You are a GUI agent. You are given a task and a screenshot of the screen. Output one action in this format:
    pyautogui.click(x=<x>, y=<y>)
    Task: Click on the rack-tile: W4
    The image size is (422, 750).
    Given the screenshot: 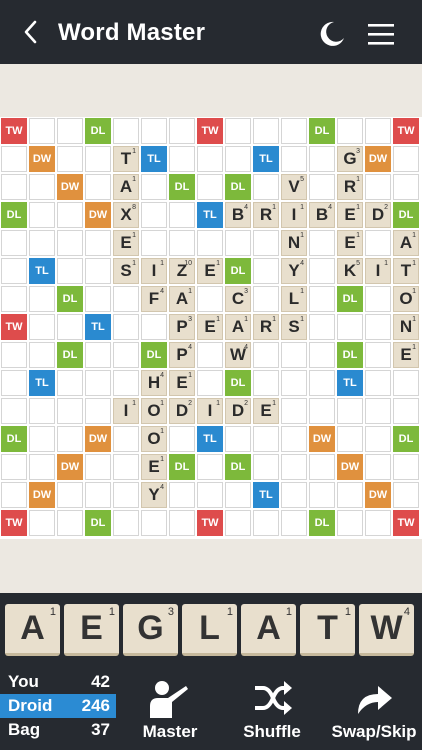 What is the action you would take?
    pyautogui.click(x=386, y=630)
    